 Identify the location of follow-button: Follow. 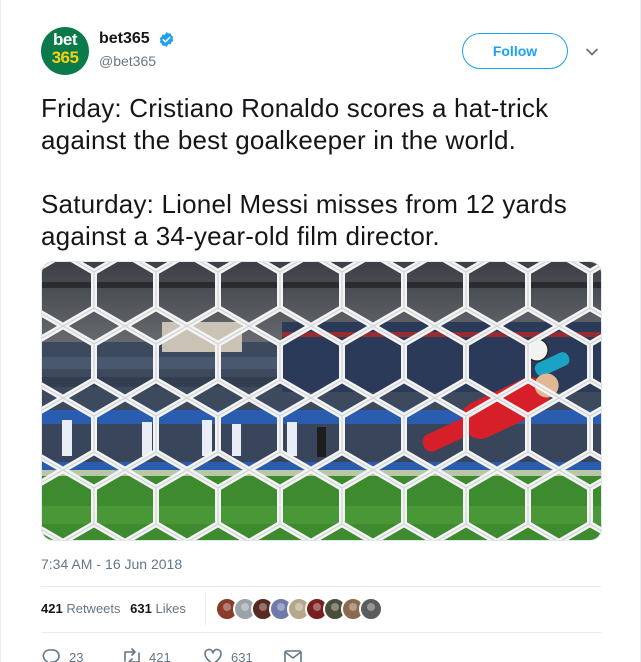
(515, 51).